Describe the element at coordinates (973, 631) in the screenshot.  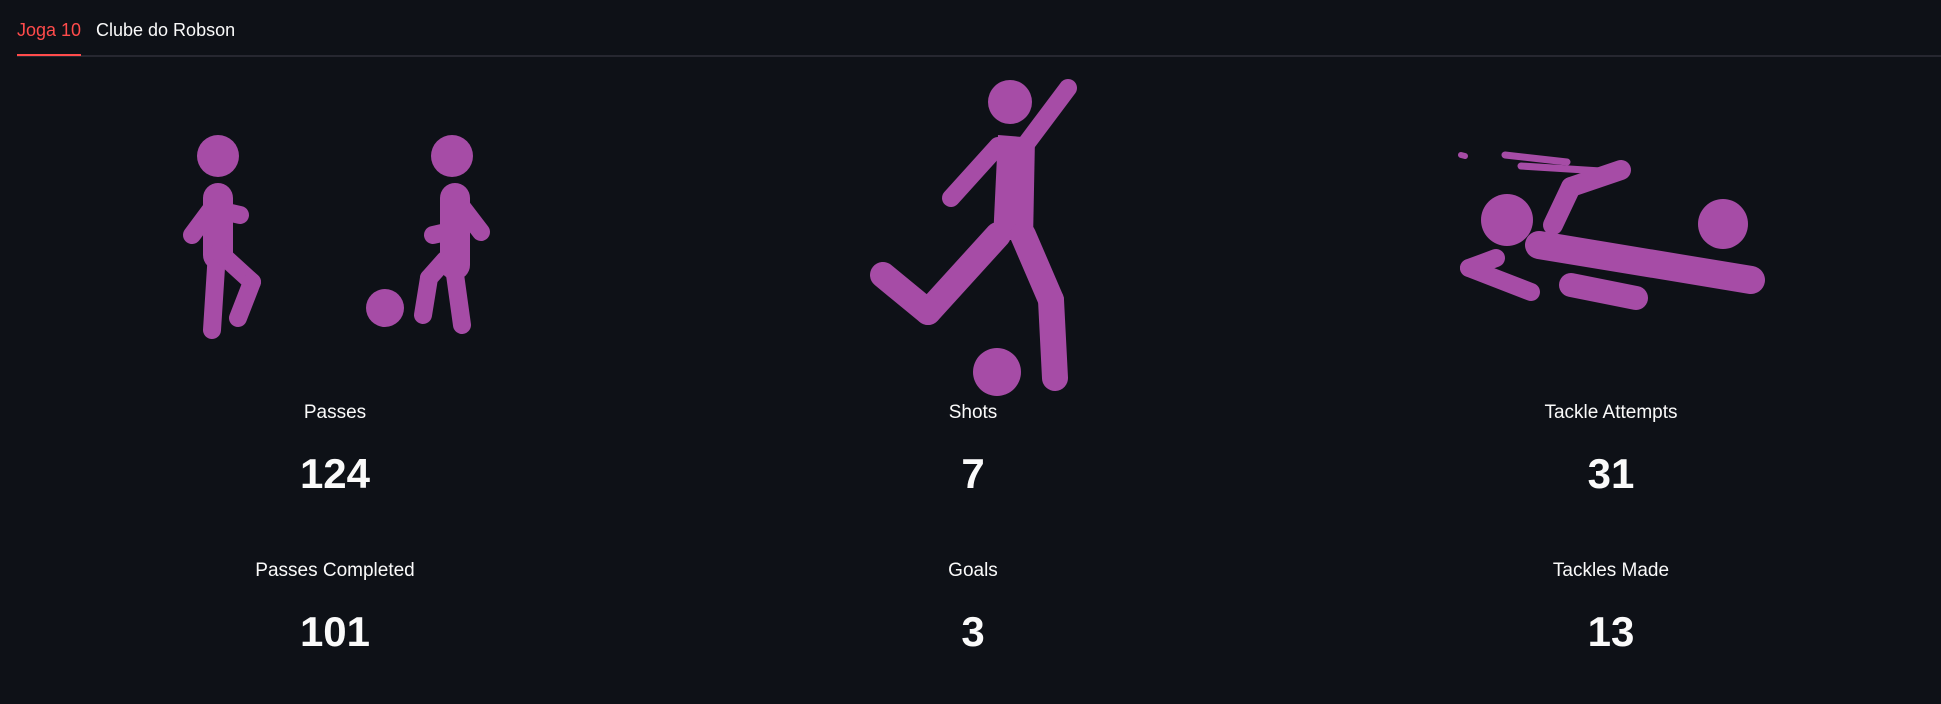
I see `metric-value-goals: 3` at that location.